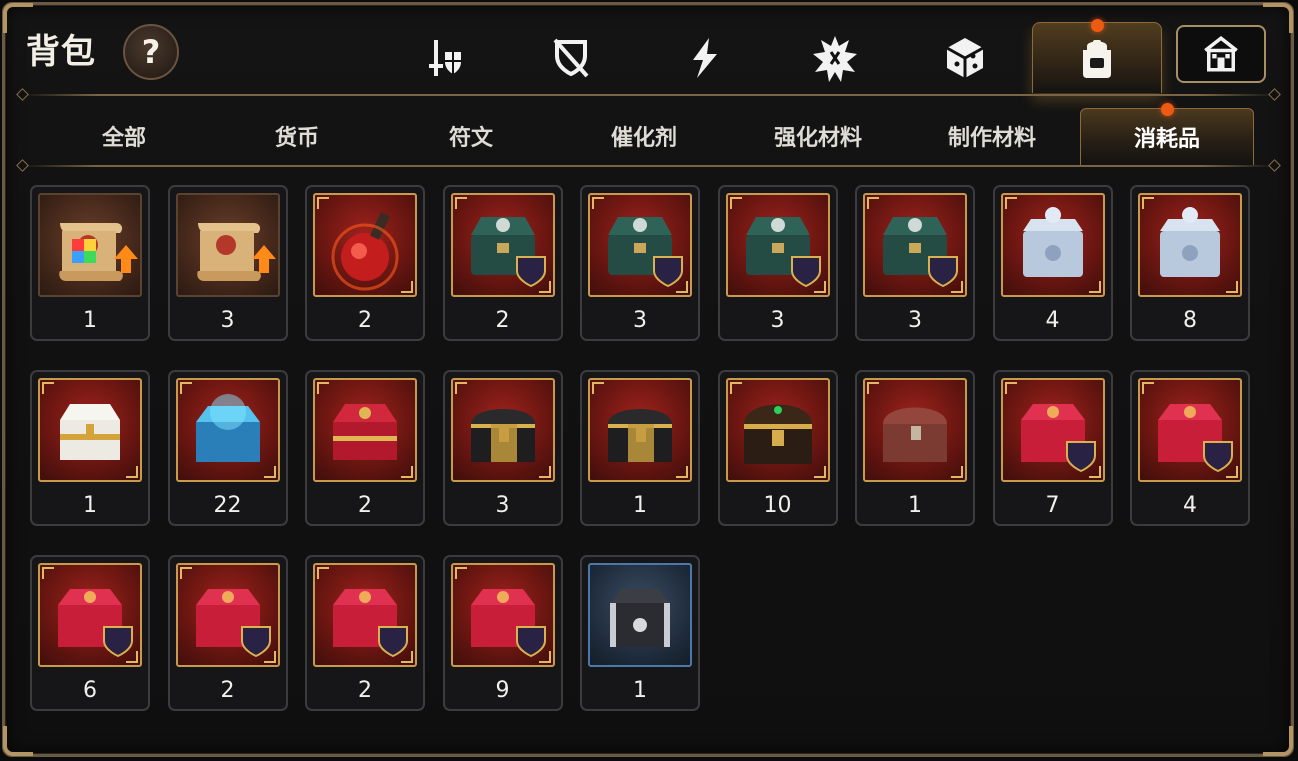  Describe the element at coordinates (502, 633) in the screenshot. I see `item-slot: 9` at that location.